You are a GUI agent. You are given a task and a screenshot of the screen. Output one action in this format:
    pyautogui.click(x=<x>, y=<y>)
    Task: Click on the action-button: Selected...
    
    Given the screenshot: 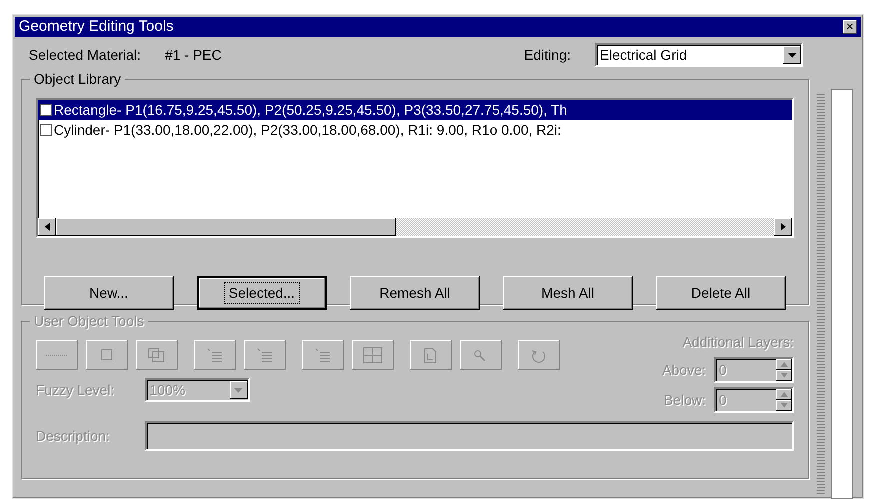 What is the action you would take?
    pyautogui.click(x=262, y=293)
    